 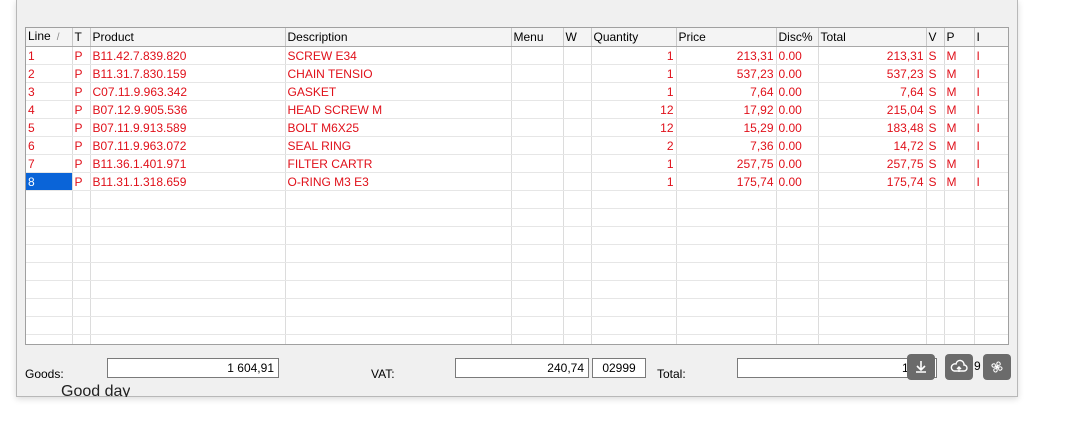 I want to click on col-quantity-header: Quantity, so click(x=634, y=37).